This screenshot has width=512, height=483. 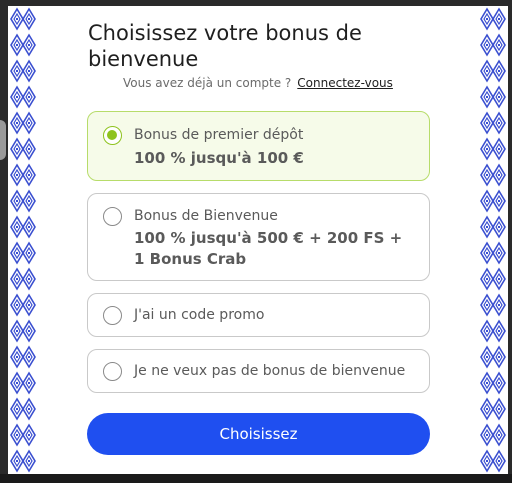 I want to click on choose-button: Choisissez, so click(x=258, y=434).